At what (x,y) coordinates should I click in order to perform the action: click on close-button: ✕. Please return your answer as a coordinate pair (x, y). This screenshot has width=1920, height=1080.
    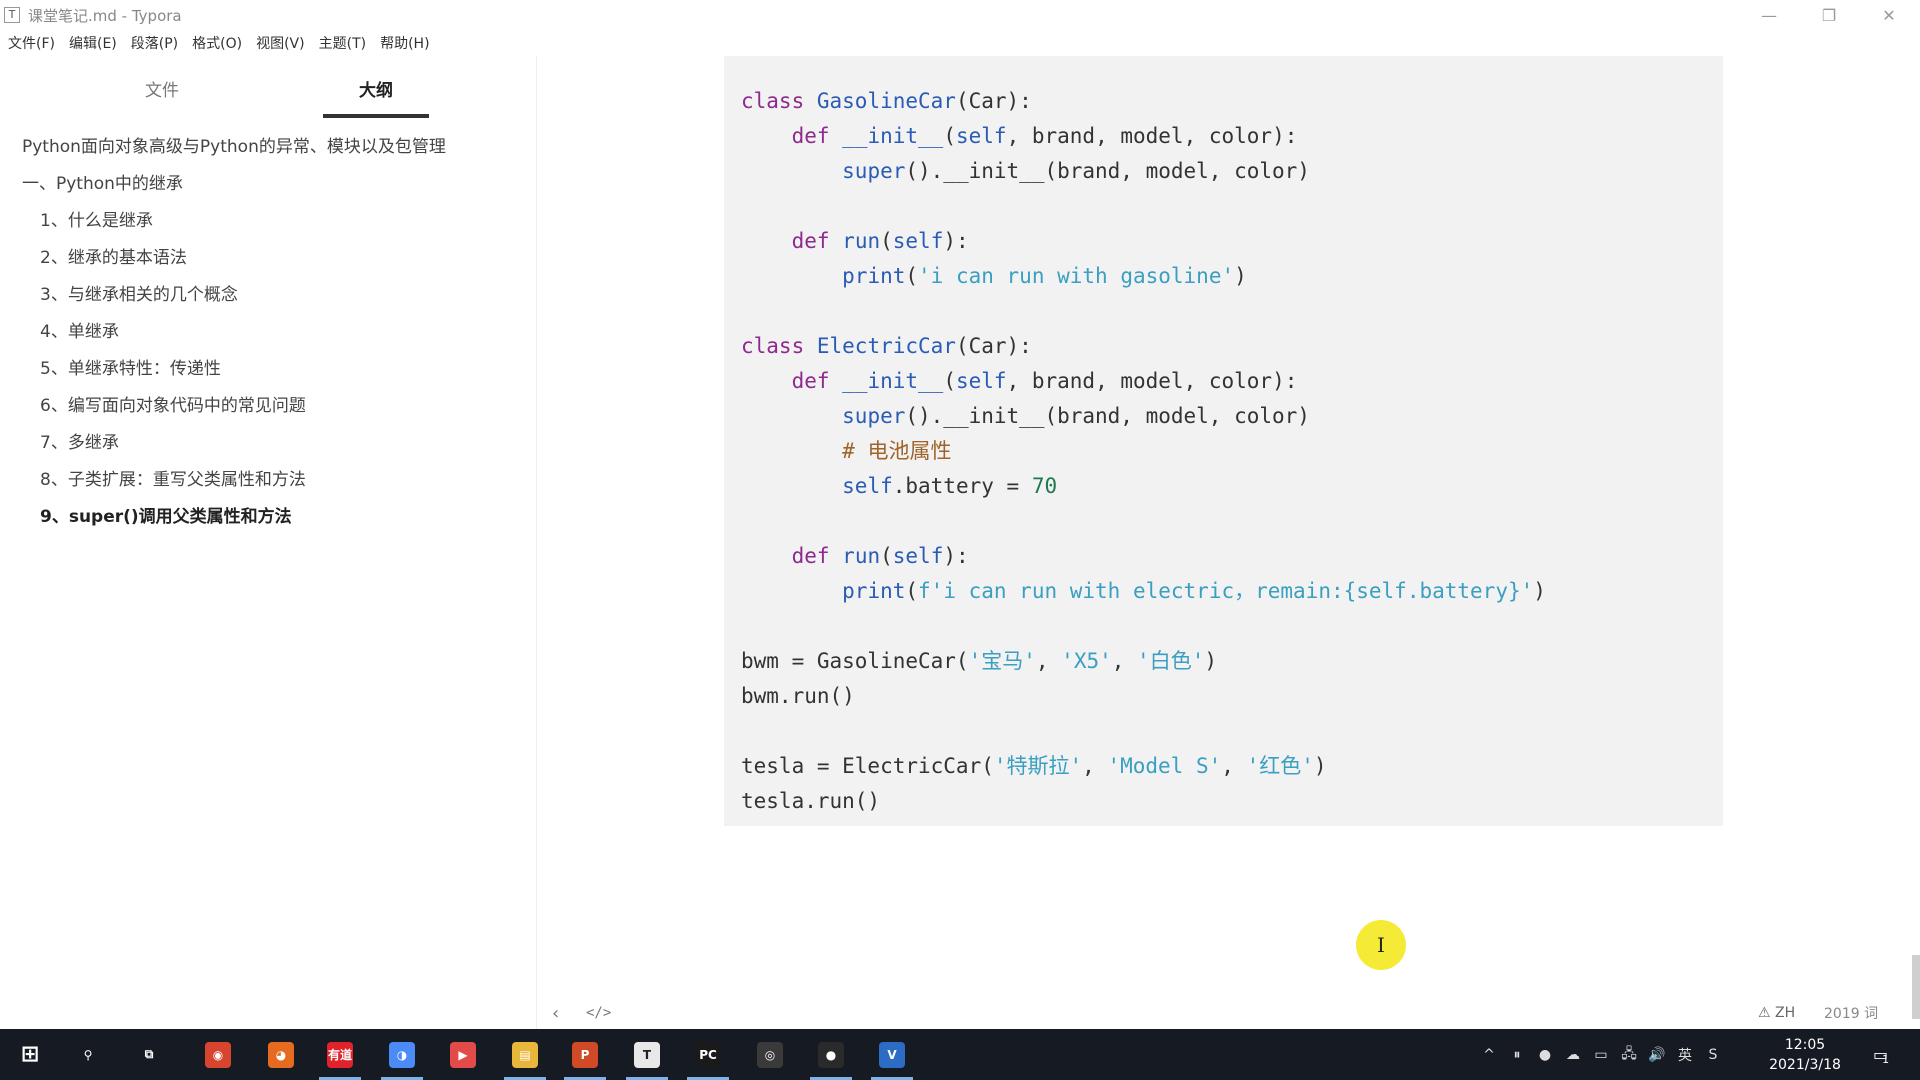
    Looking at the image, I should click on (1889, 15).